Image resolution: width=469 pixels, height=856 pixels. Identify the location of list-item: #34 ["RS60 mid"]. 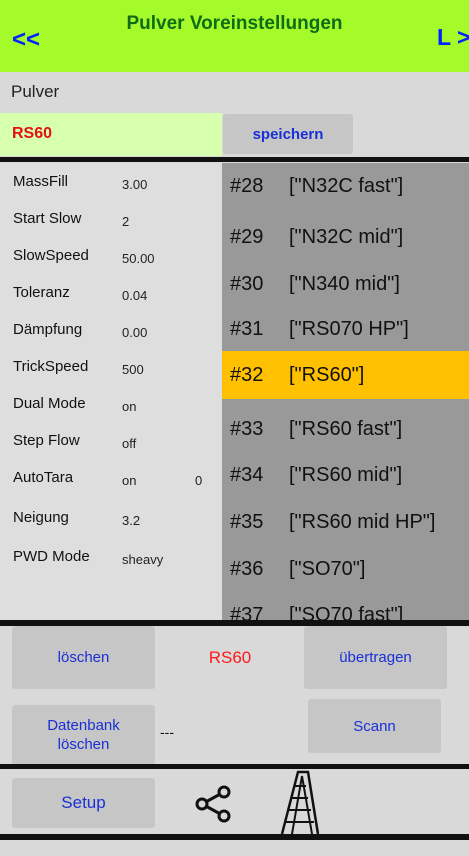
(345, 475).